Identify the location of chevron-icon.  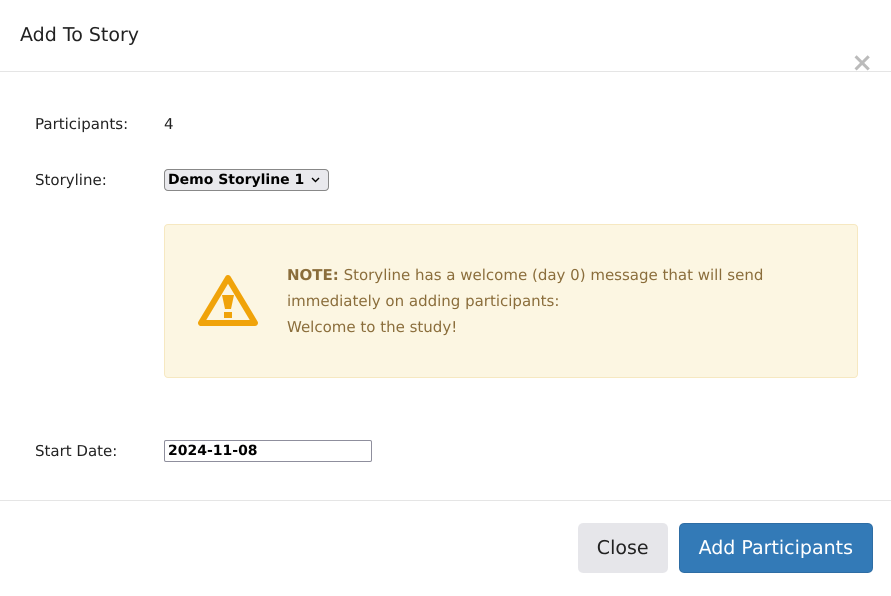
(315, 180).